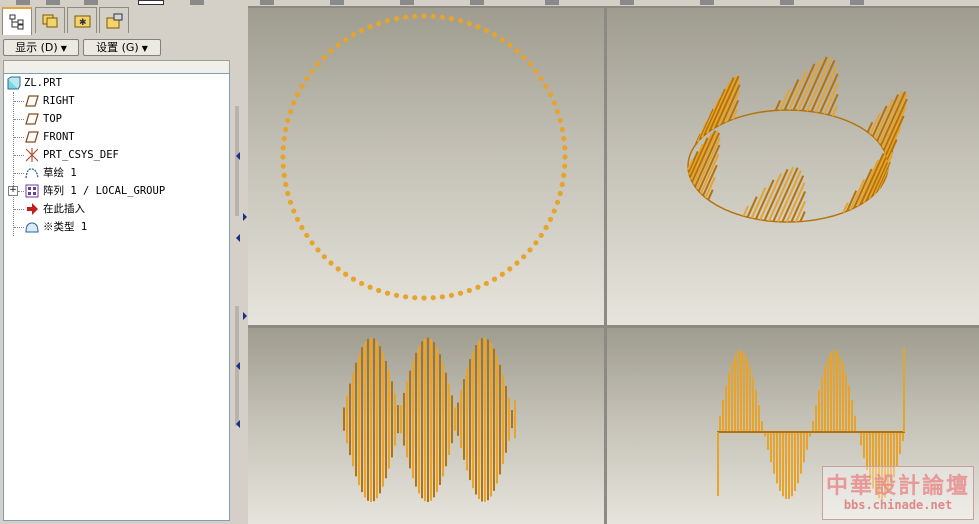 This screenshot has height=524, width=979. I want to click on sketch-icon, so click(32, 173).